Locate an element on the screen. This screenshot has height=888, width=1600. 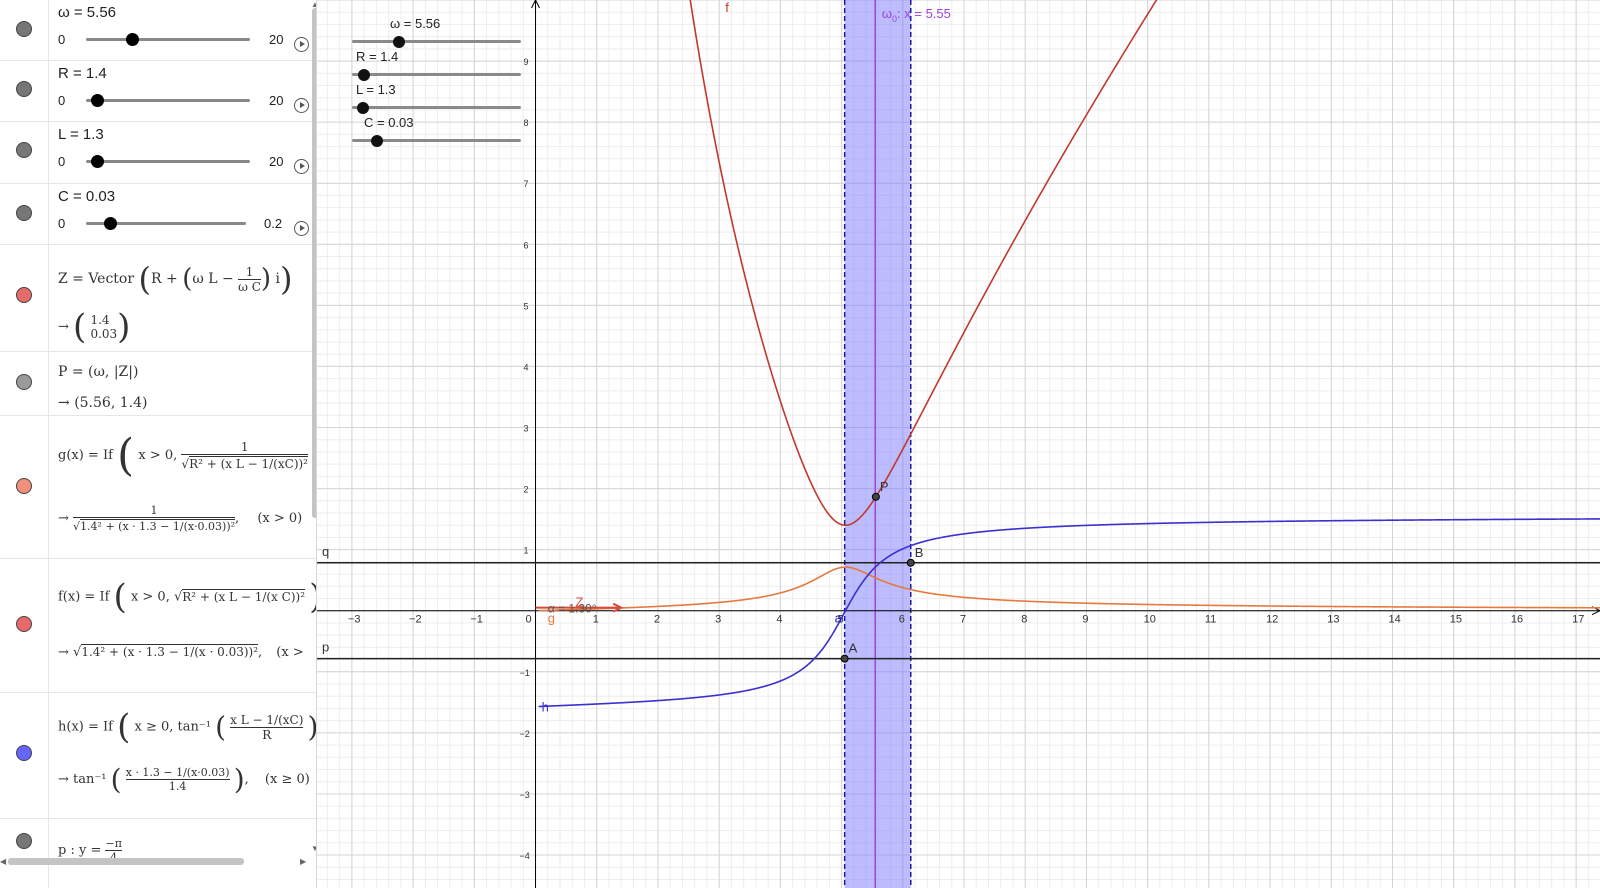
p-result: → (5.56, 1.4) is located at coordinates (102, 403).